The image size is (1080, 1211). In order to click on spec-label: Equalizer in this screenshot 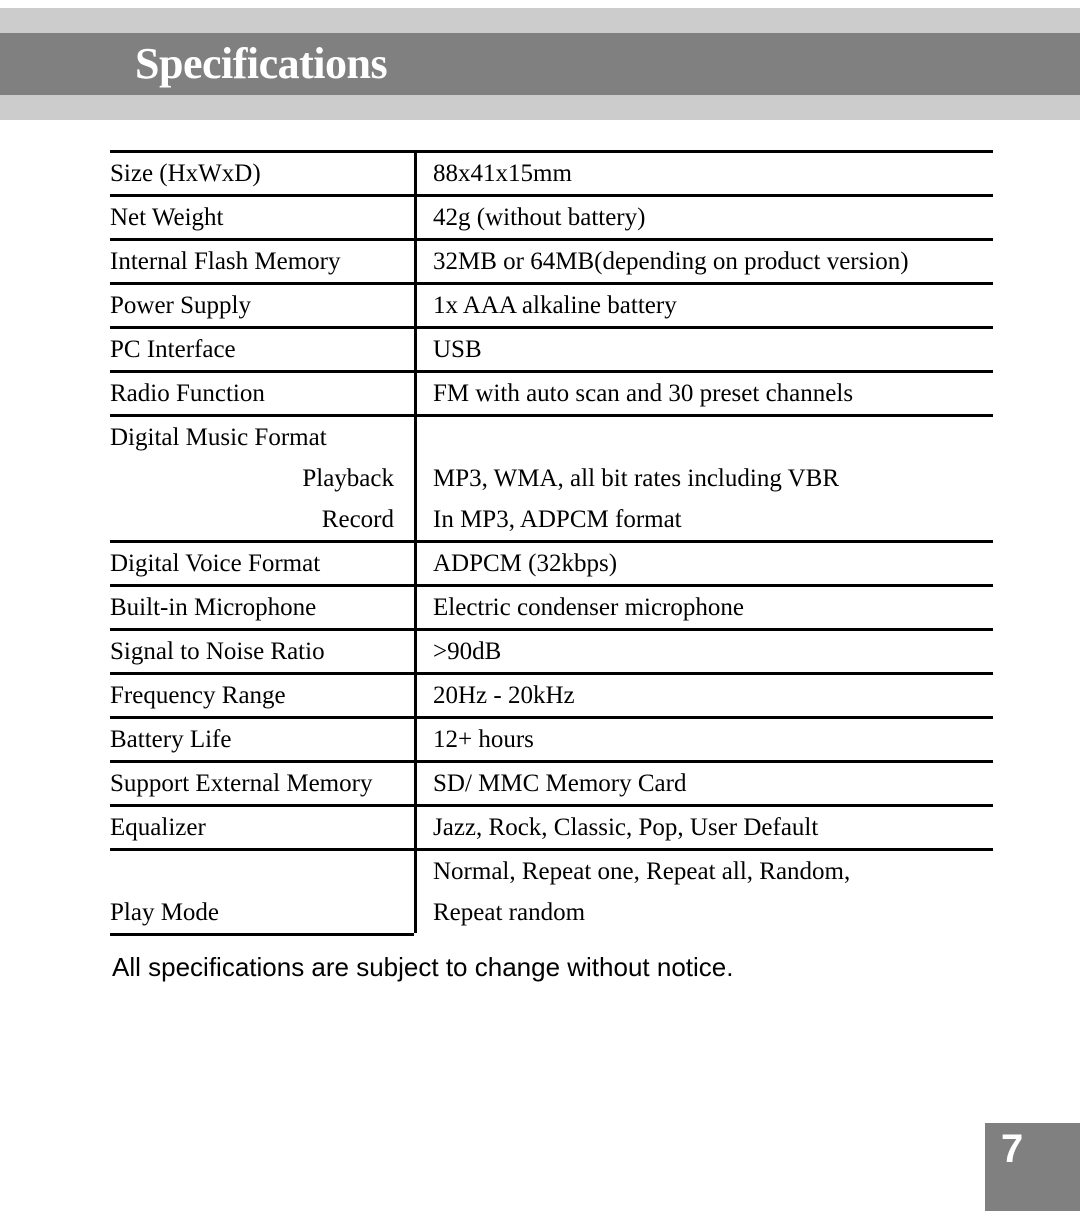, I will do `click(158, 827)`.